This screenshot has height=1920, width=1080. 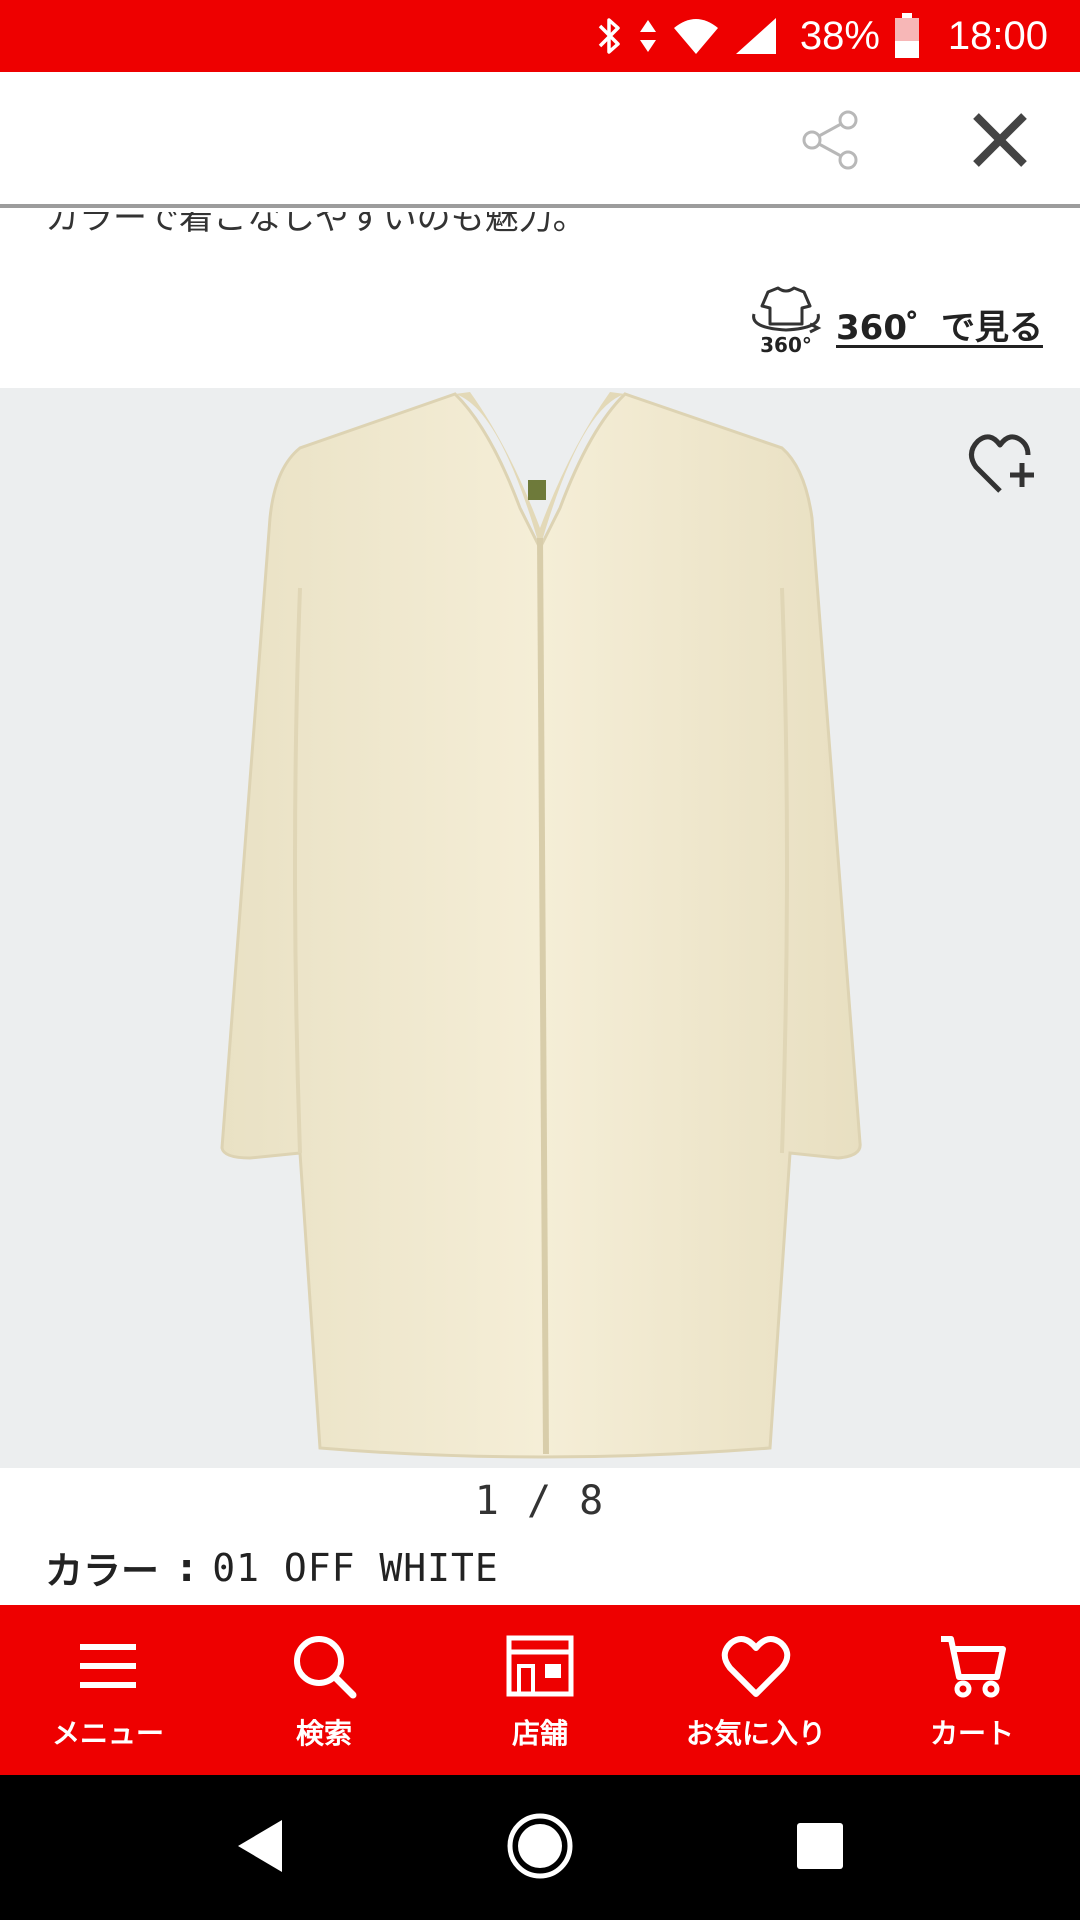 I want to click on search-icon, so click(x=324, y=1666).